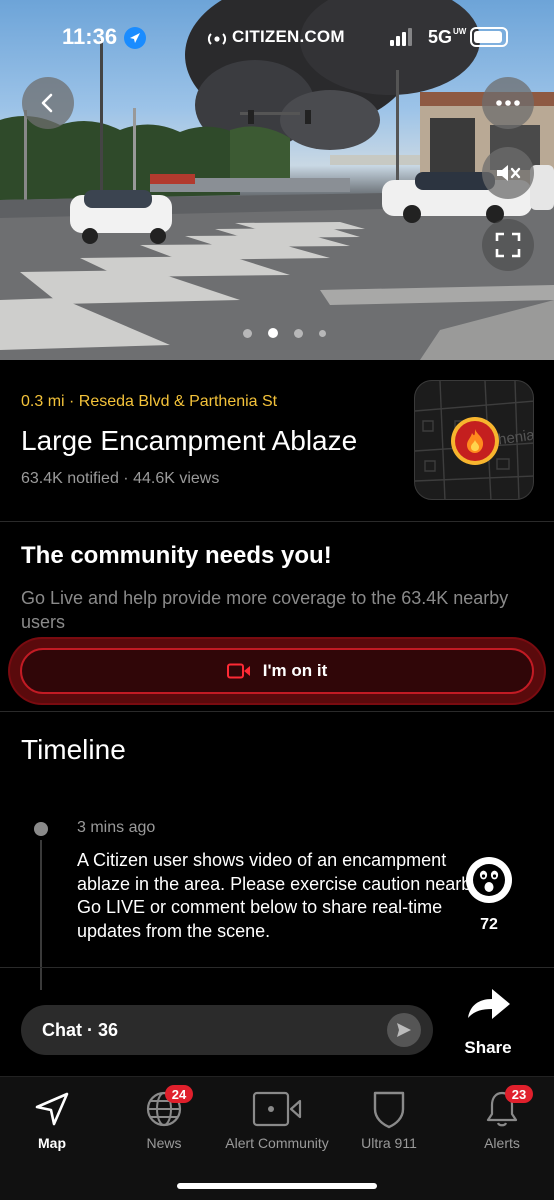  Describe the element at coordinates (149, 401) in the screenshot. I see `incident-location: 0.3 mi · Reseda Blvd & Parthenia St` at that location.